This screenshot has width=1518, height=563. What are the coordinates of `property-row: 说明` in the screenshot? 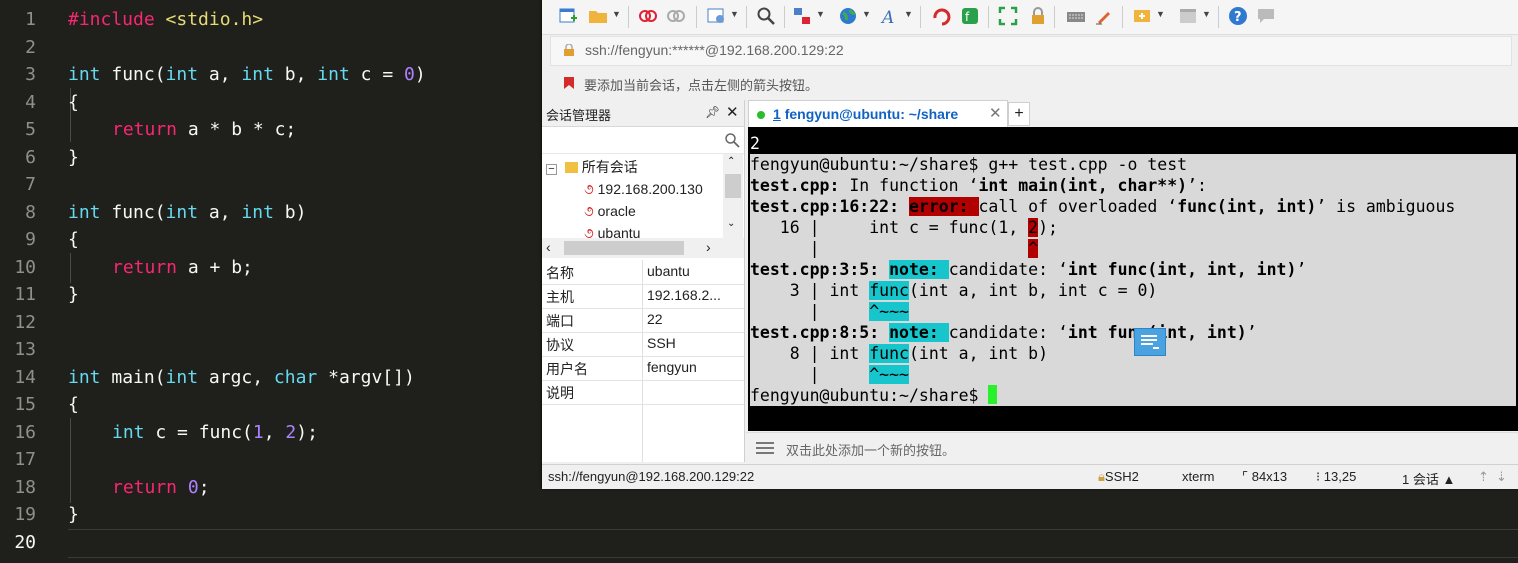 It's located at (643, 392).